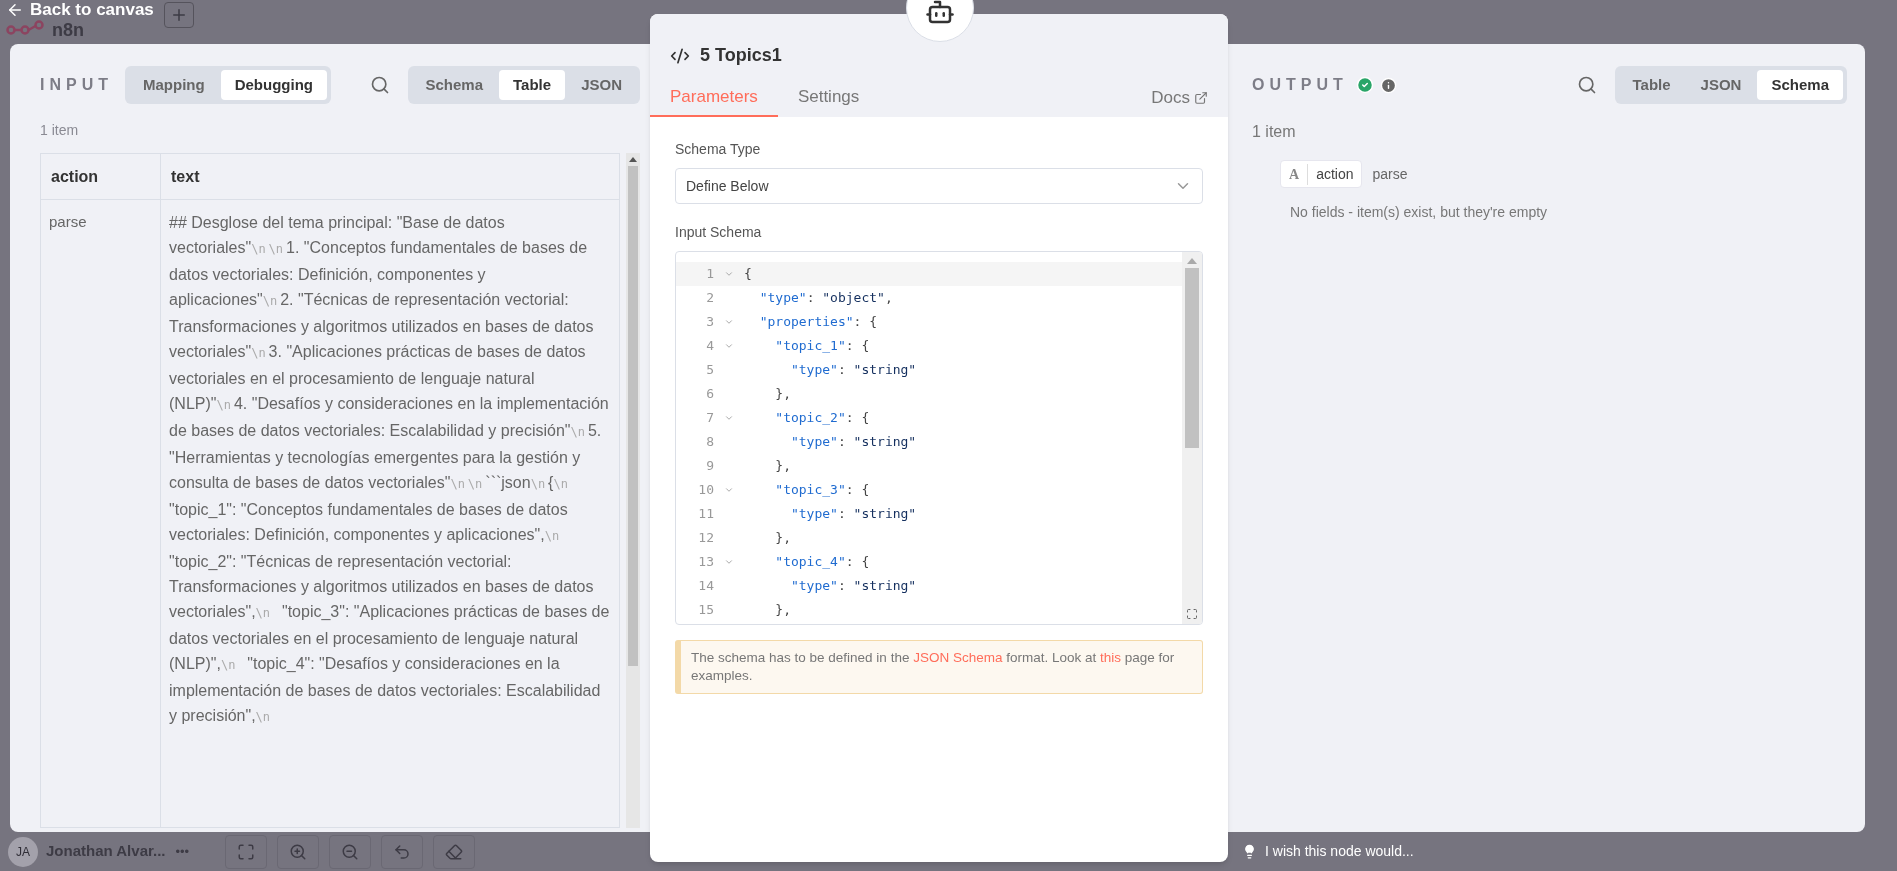 The image size is (1897, 871). Describe the element at coordinates (718, 149) in the screenshot. I see `field-label: Schema Type` at that location.